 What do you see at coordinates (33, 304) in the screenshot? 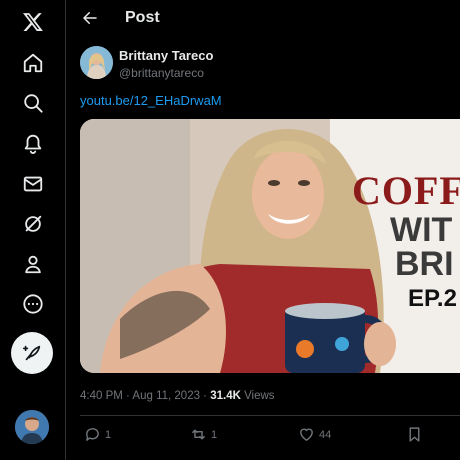
I see `more-icon` at bounding box center [33, 304].